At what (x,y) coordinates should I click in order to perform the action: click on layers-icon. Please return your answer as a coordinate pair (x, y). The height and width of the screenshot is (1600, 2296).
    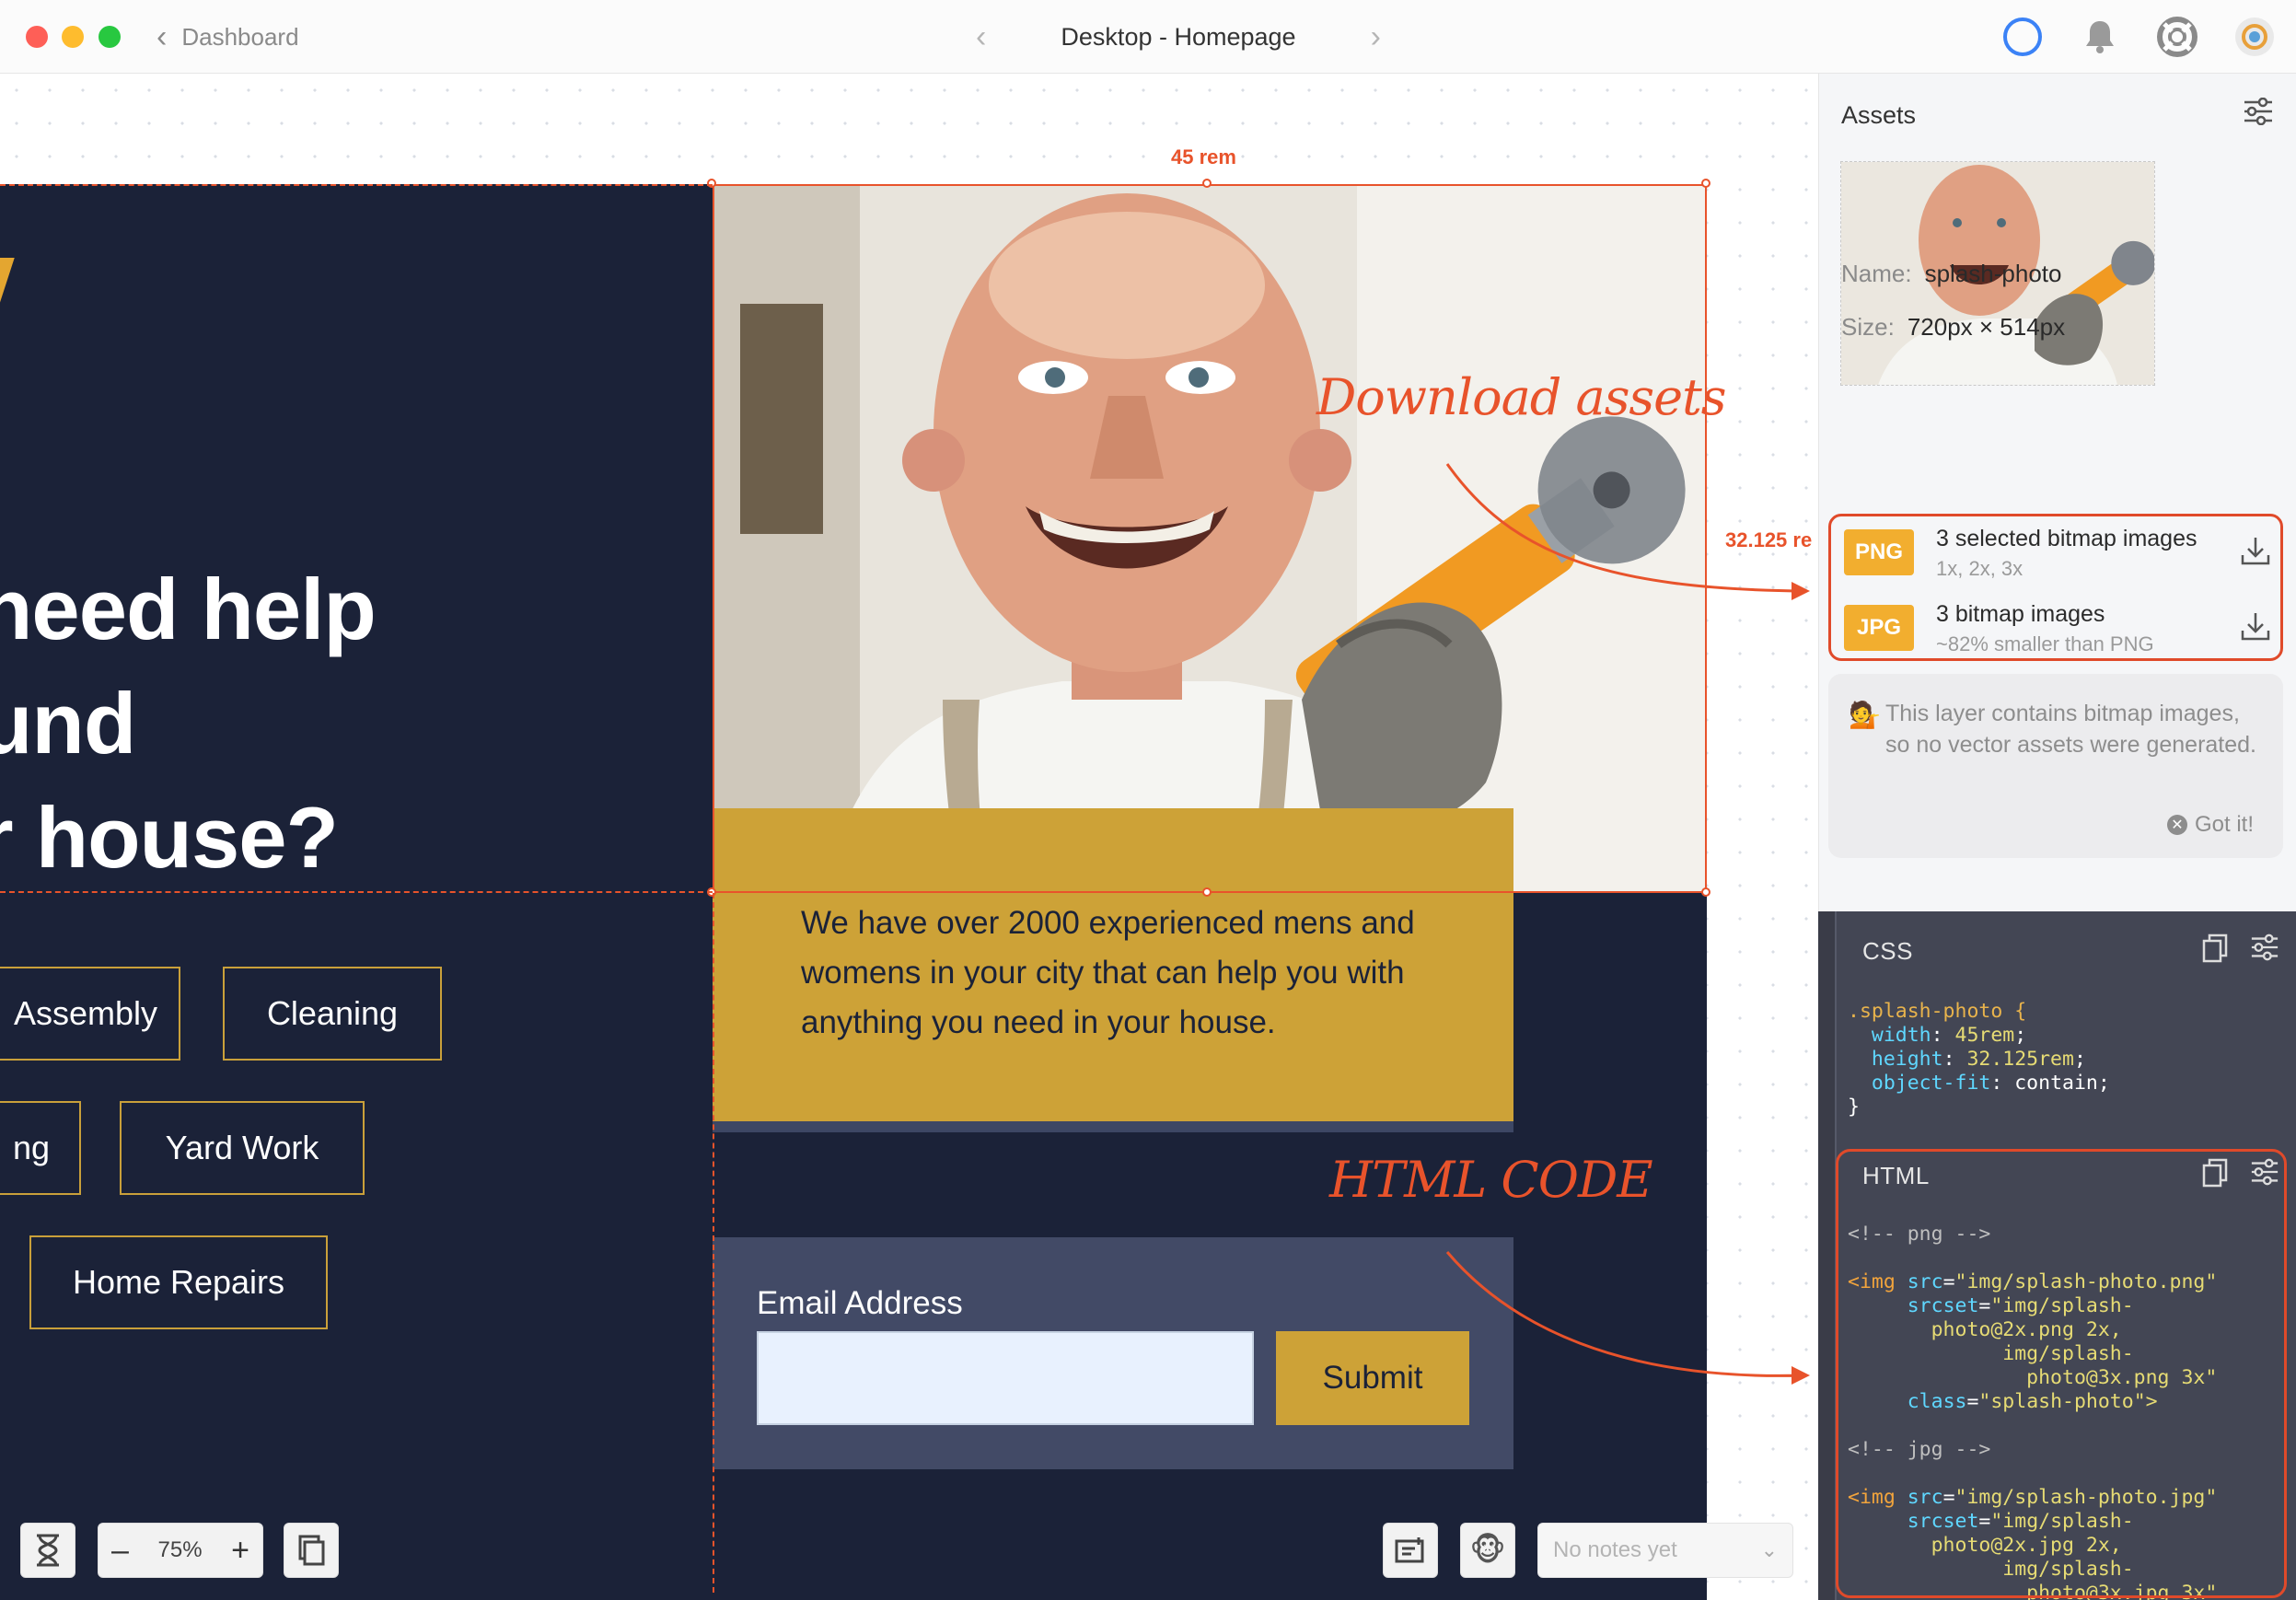
    Looking at the image, I should click on (311, 1550).